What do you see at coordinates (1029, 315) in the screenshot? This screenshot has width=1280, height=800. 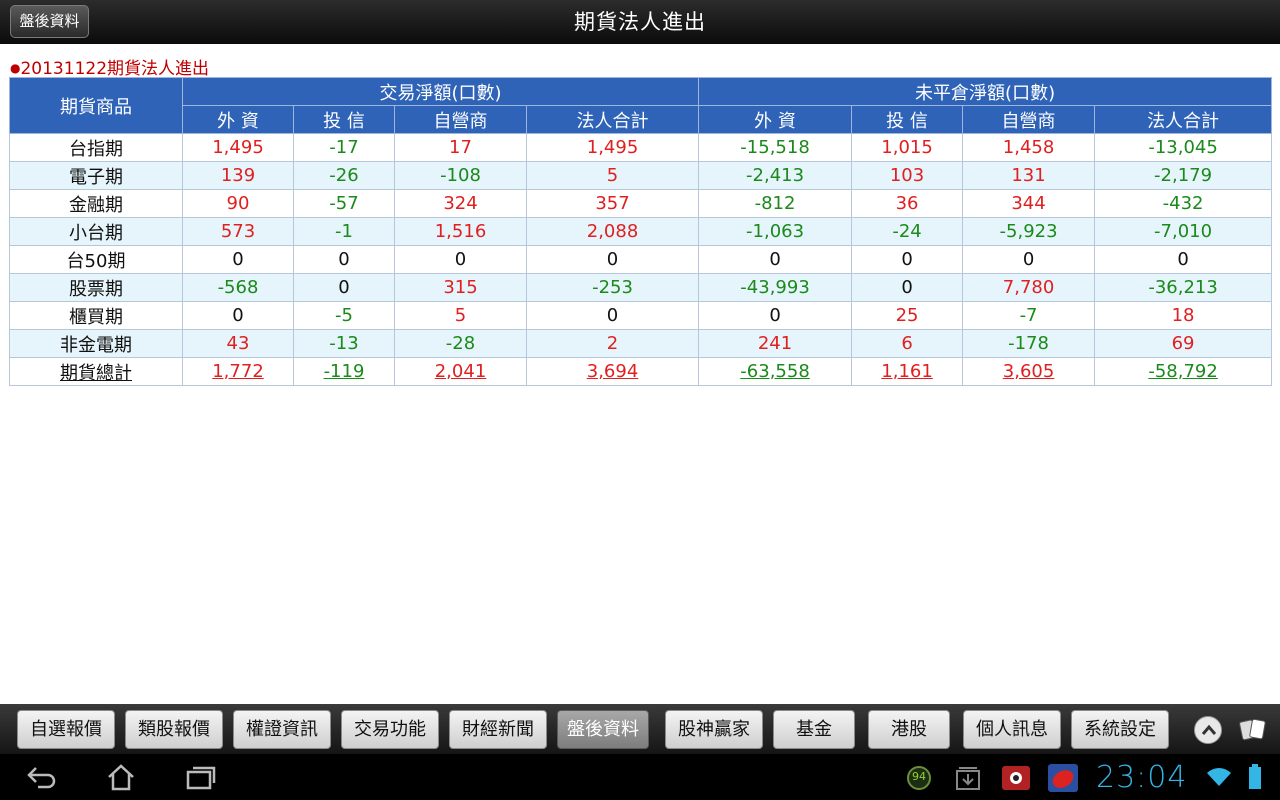 I see `value-cell: -7` at bounding box center [1029, 315].